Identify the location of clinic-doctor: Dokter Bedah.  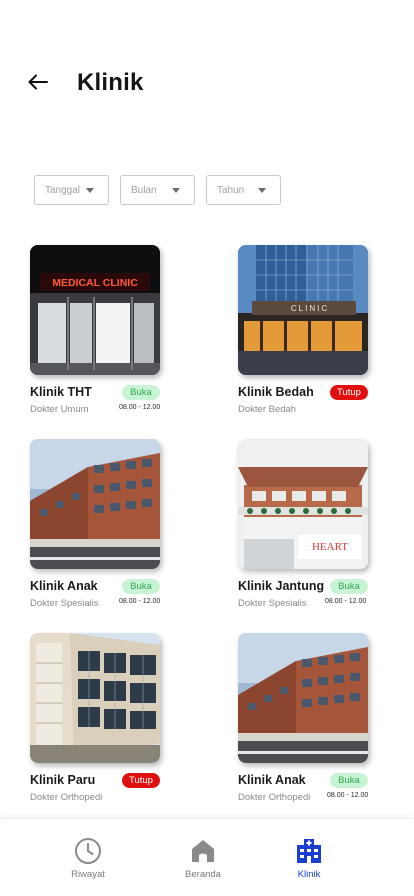
(267, 409).